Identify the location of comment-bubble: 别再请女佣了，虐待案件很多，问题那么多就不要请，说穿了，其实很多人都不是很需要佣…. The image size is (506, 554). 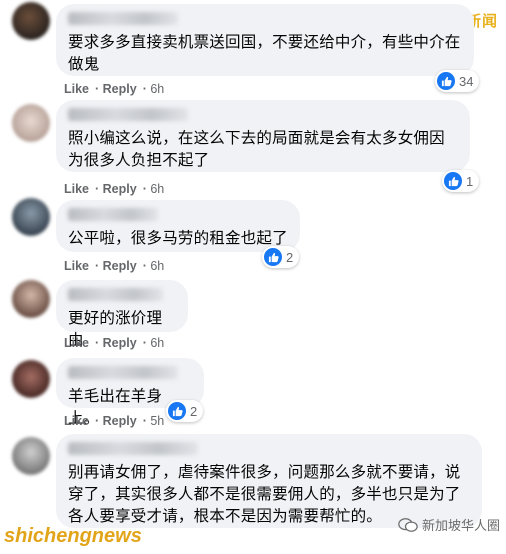
(269, 481).